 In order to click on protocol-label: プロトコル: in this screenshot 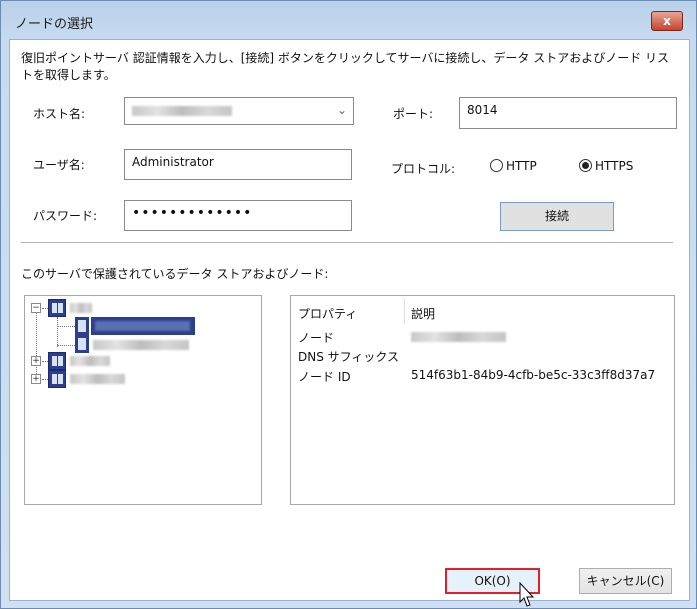, I will do `click(423, 169)`.